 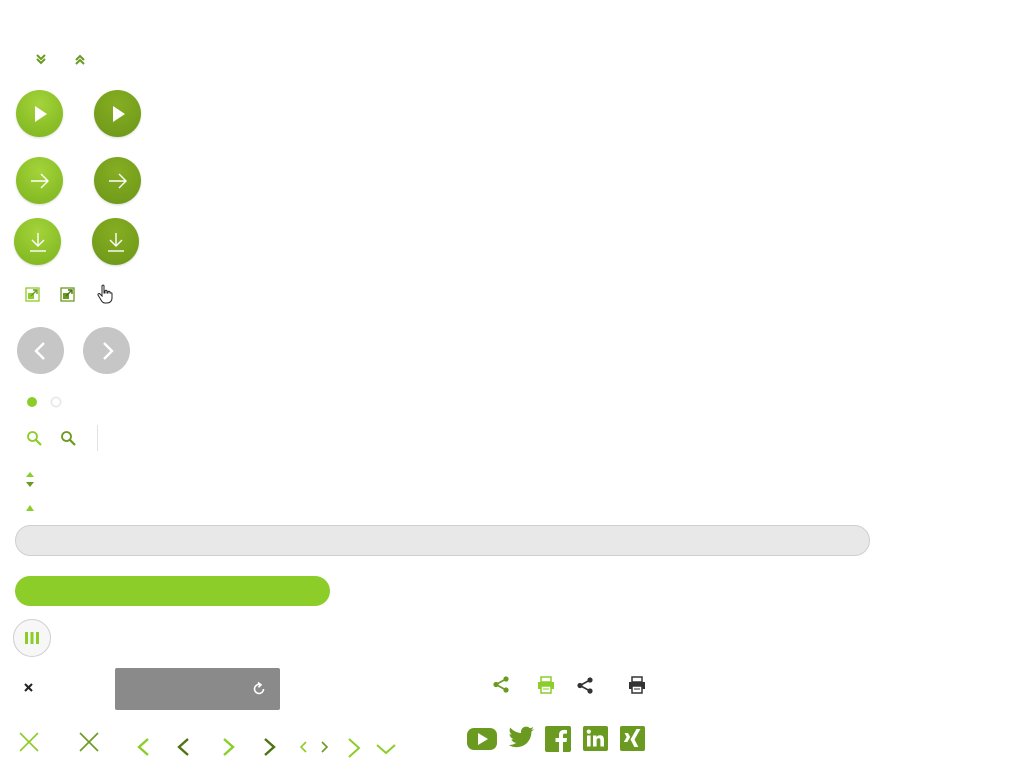 What do you see at coordinates (30, 508) in the screenshot?
I see `sort-up-icon` at bounding box center [30, 508].